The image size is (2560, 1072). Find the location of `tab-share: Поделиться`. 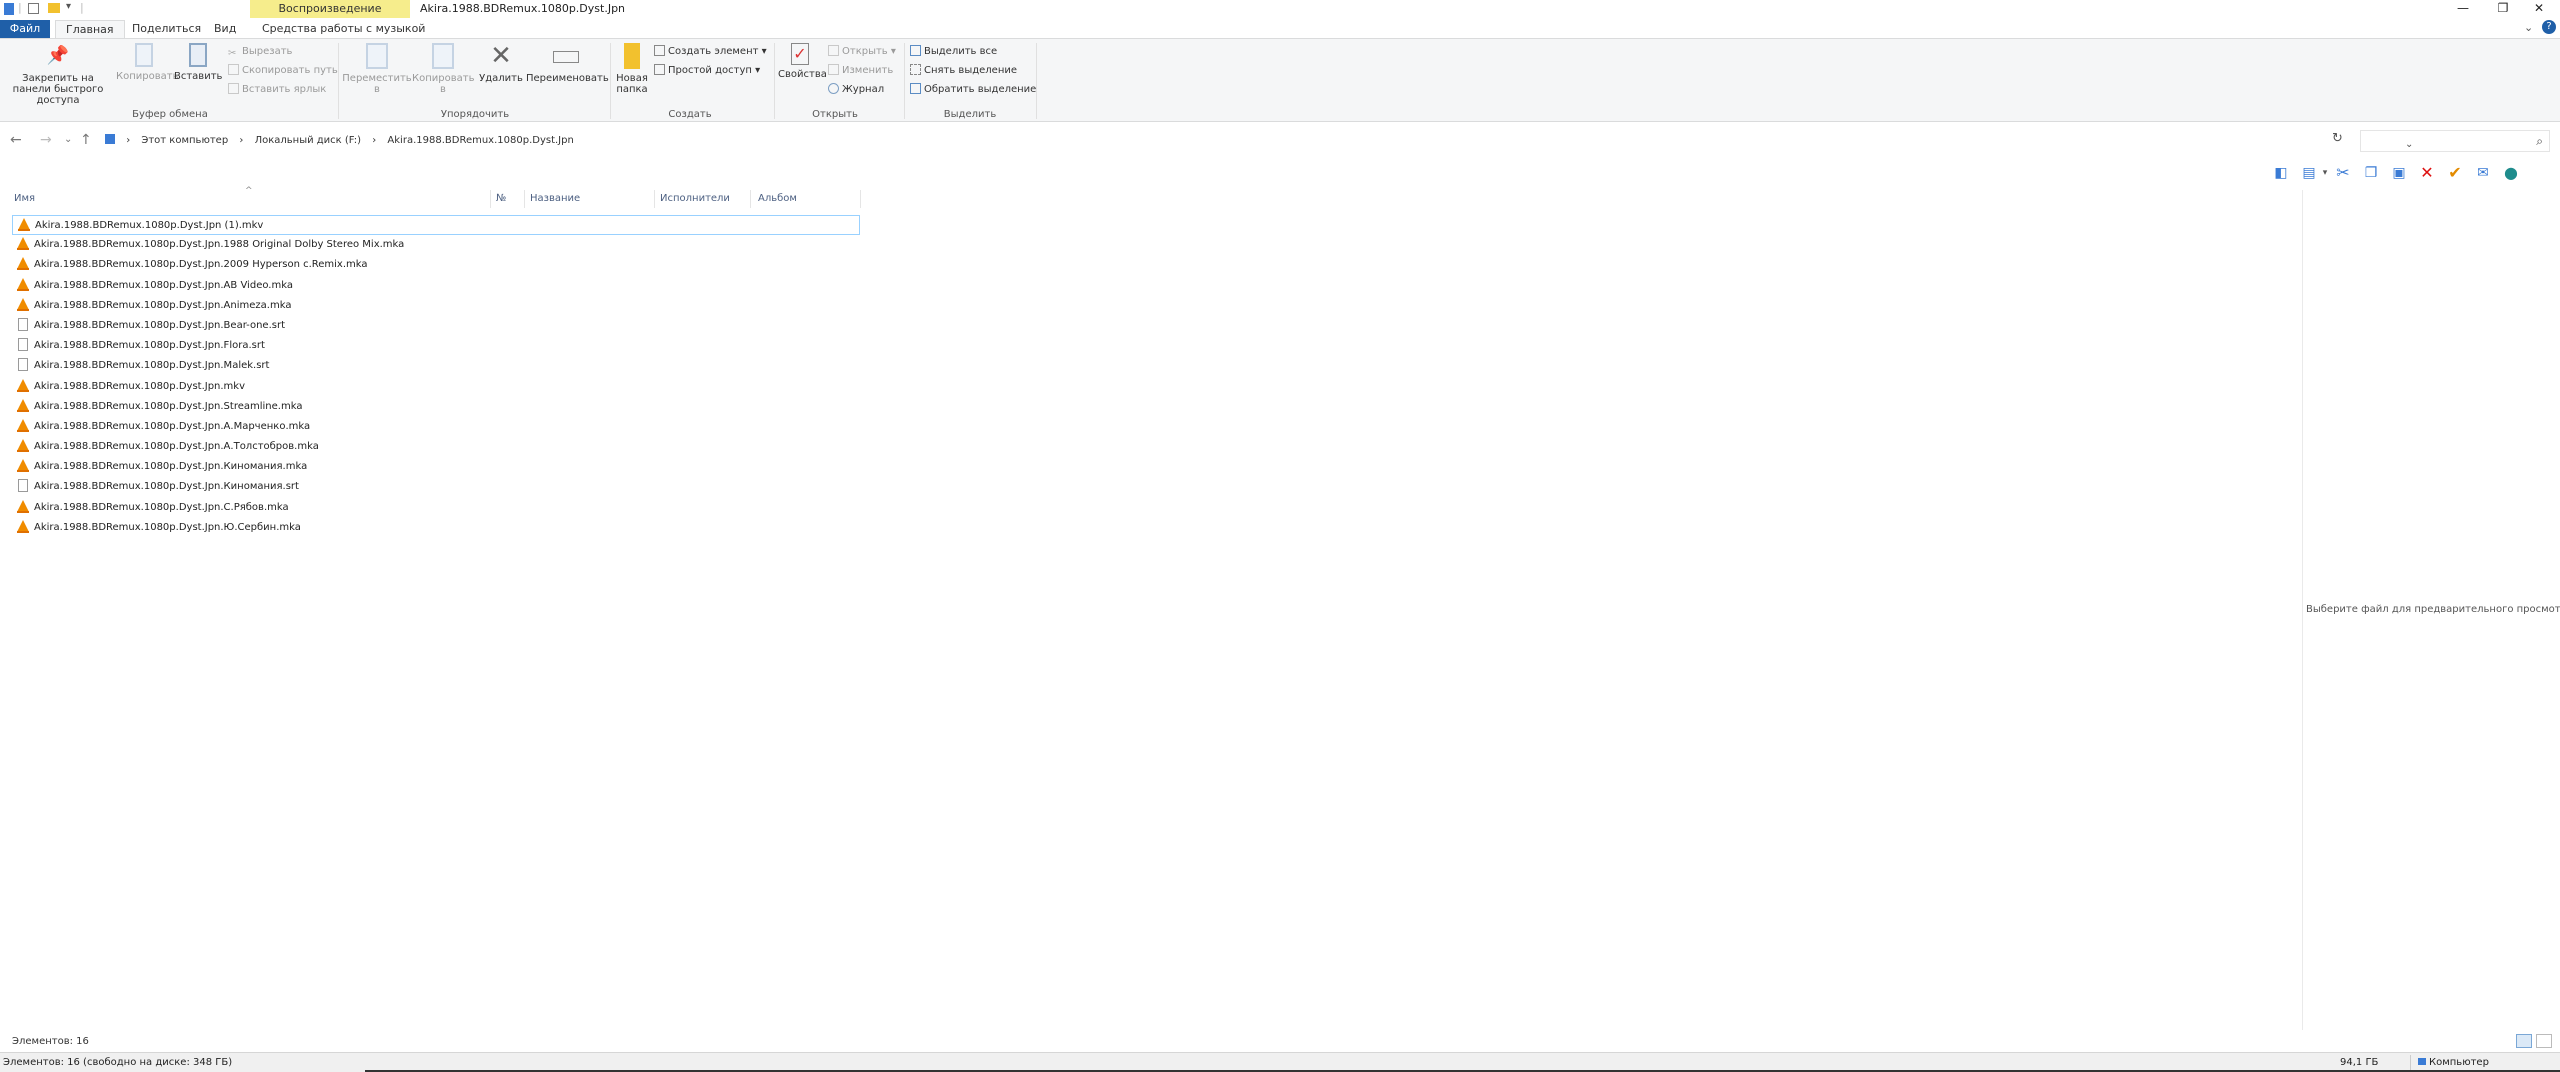

tab-share: Поделиться is located at coordinates (166, 29).